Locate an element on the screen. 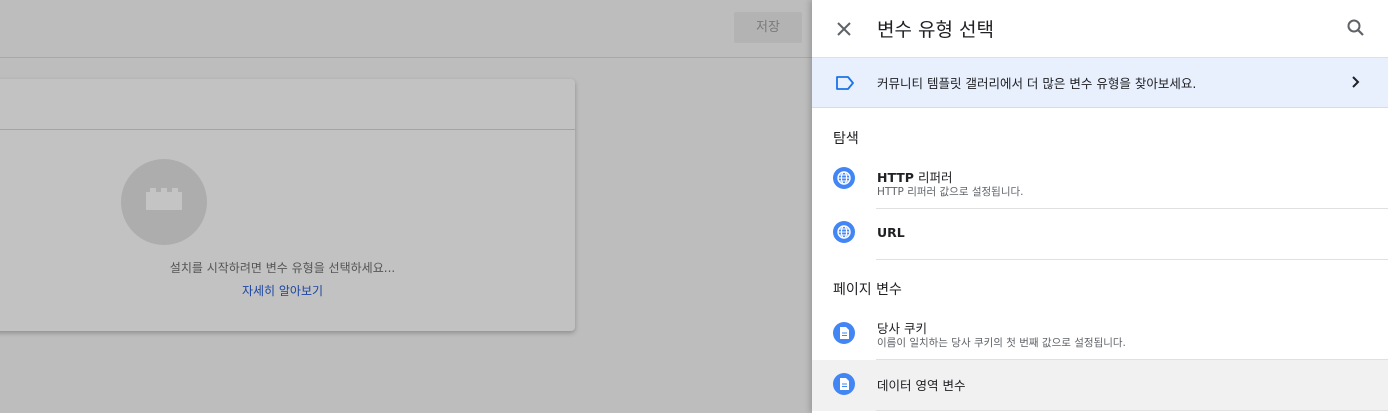 Image resolution: width=1388 pixels, height=413 pixels. card-divider is located at coordinates (287, 129).